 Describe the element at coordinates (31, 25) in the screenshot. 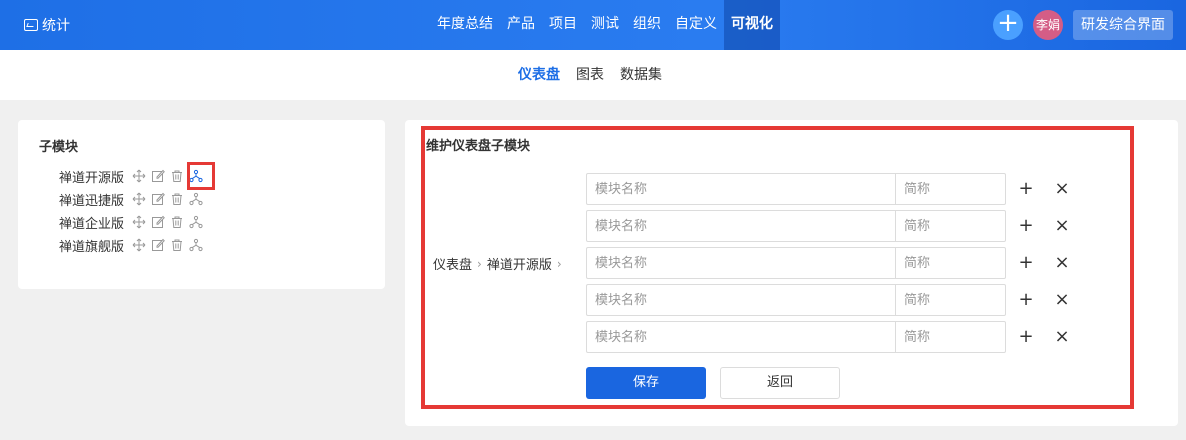

I see `chart-icon` at that location.